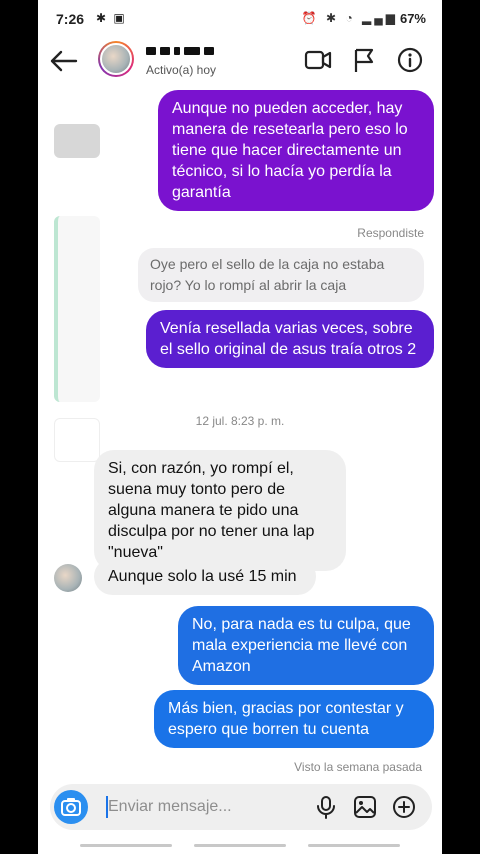 This screenshot has height=854, width=480. Describe the element at coordinates (358, 767) in the screenshot. I see `seen-status: Visto la semana pasada` at that location.